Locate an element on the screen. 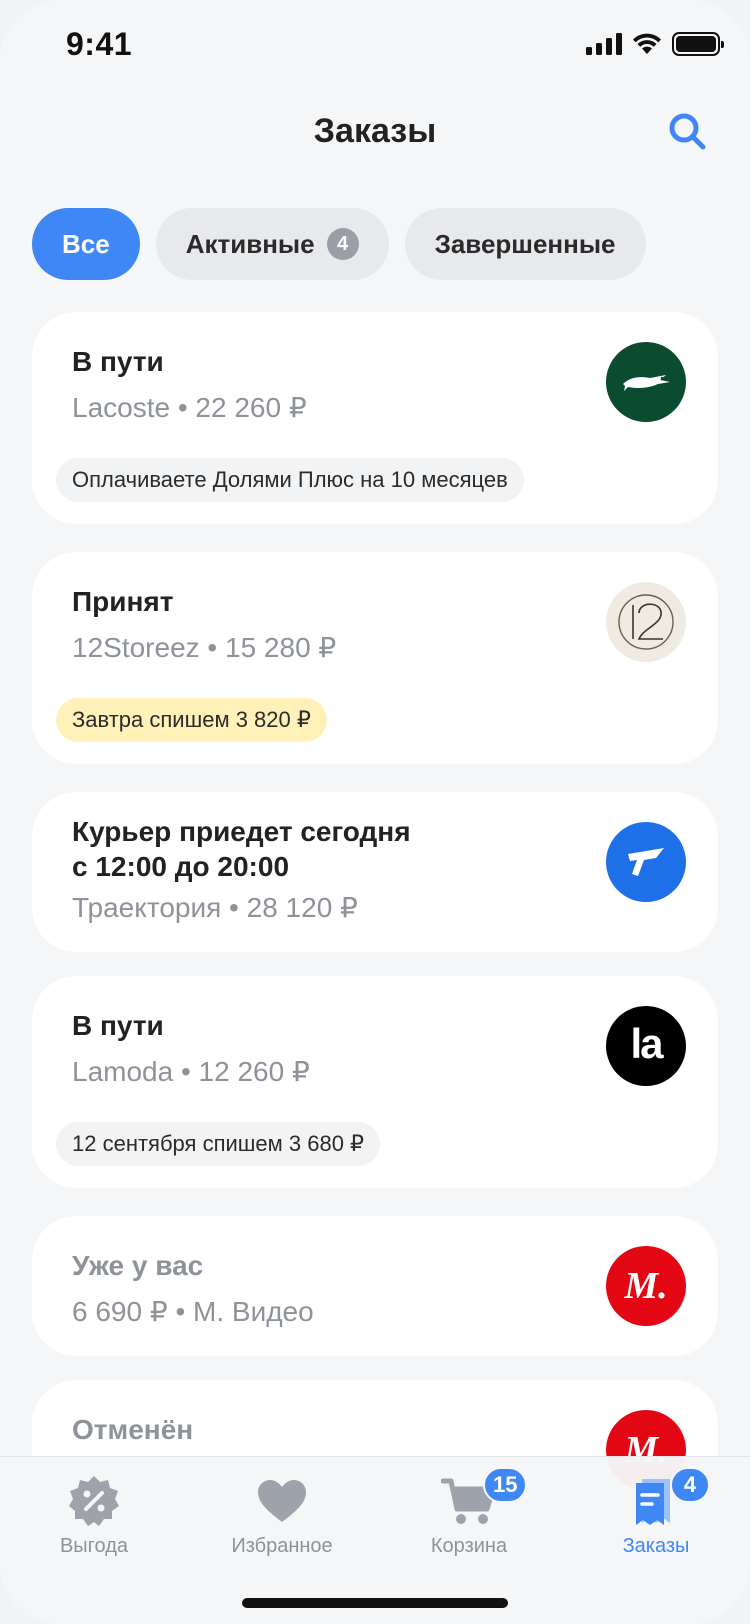 The width and height of the screenshot is (750, 1624). battery-icon is located at coordinates (698, 44).